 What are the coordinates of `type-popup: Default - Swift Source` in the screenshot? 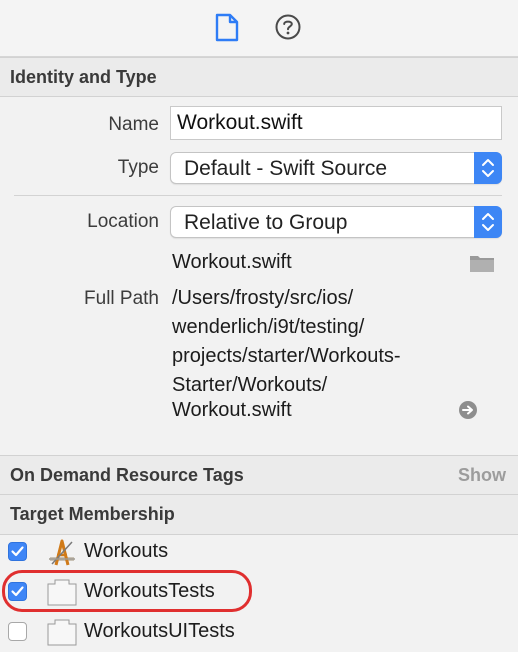 It's located at (336, 168).